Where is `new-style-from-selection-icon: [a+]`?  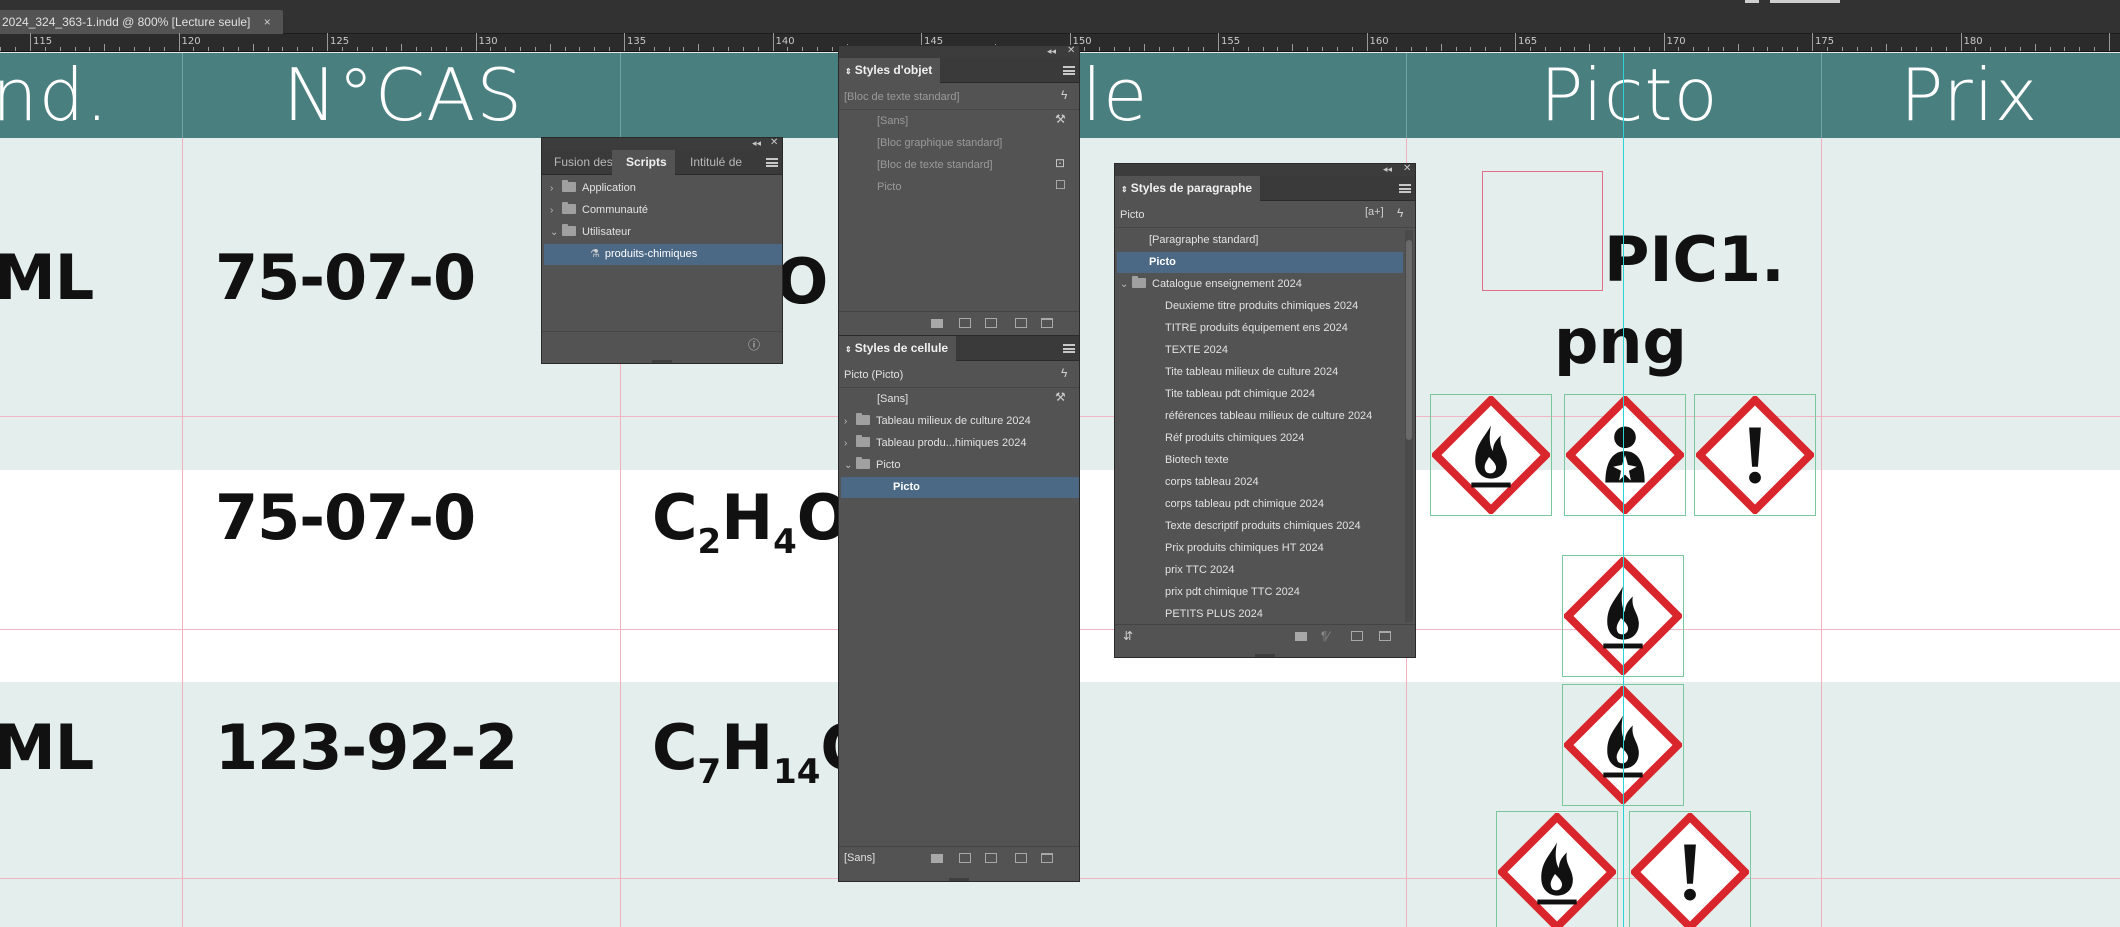 new-style-from-selection-icon: [a+] is located at coordinates (1374, 212).